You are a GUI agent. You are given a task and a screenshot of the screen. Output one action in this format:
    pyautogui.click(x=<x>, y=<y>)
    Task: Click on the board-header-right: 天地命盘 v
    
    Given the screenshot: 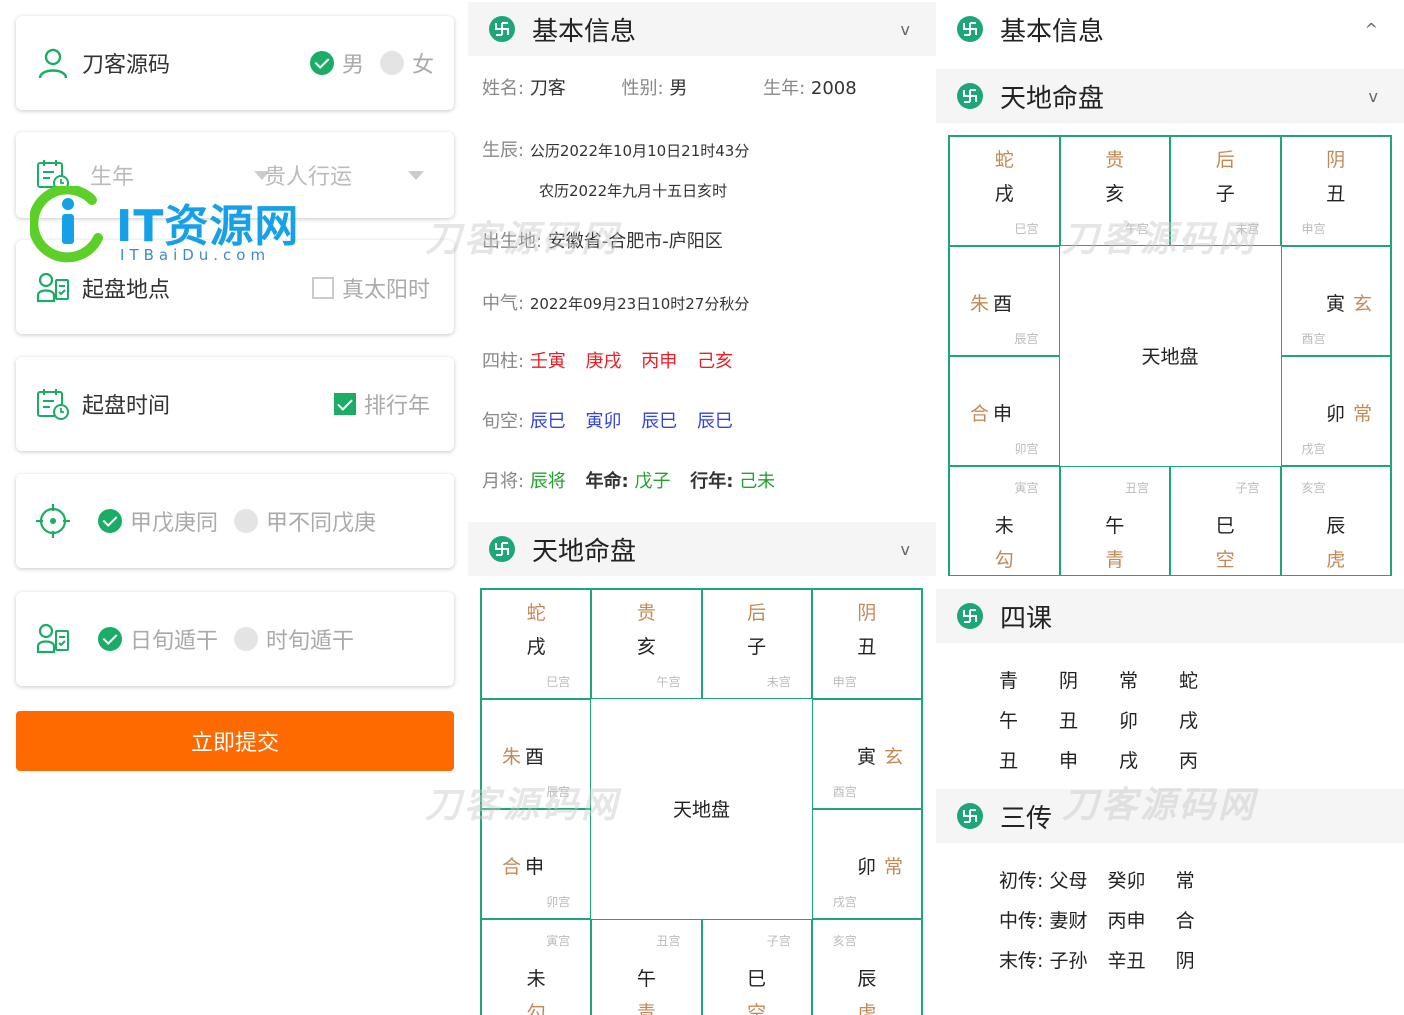 What is the action you would take?
    pyautogui.click(x=1170, y=96)
    